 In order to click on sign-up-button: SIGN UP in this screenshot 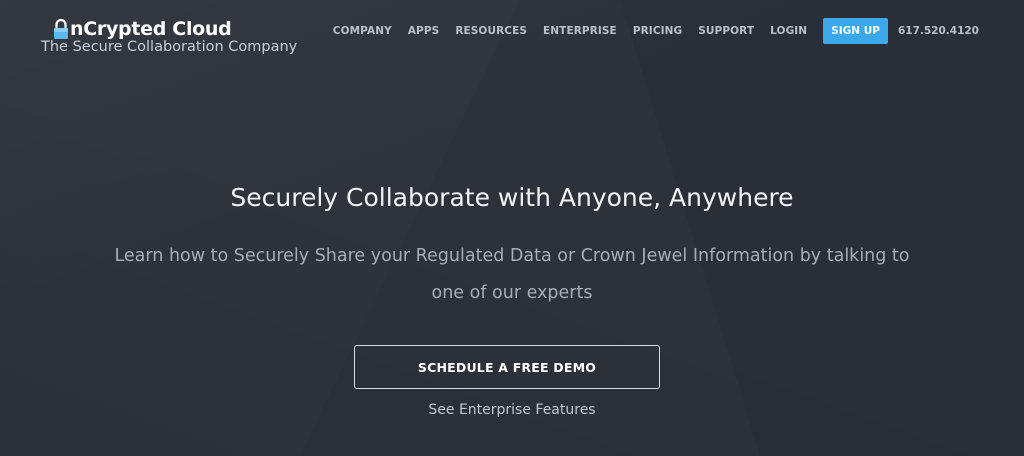, I will do `click(855, 31)`.